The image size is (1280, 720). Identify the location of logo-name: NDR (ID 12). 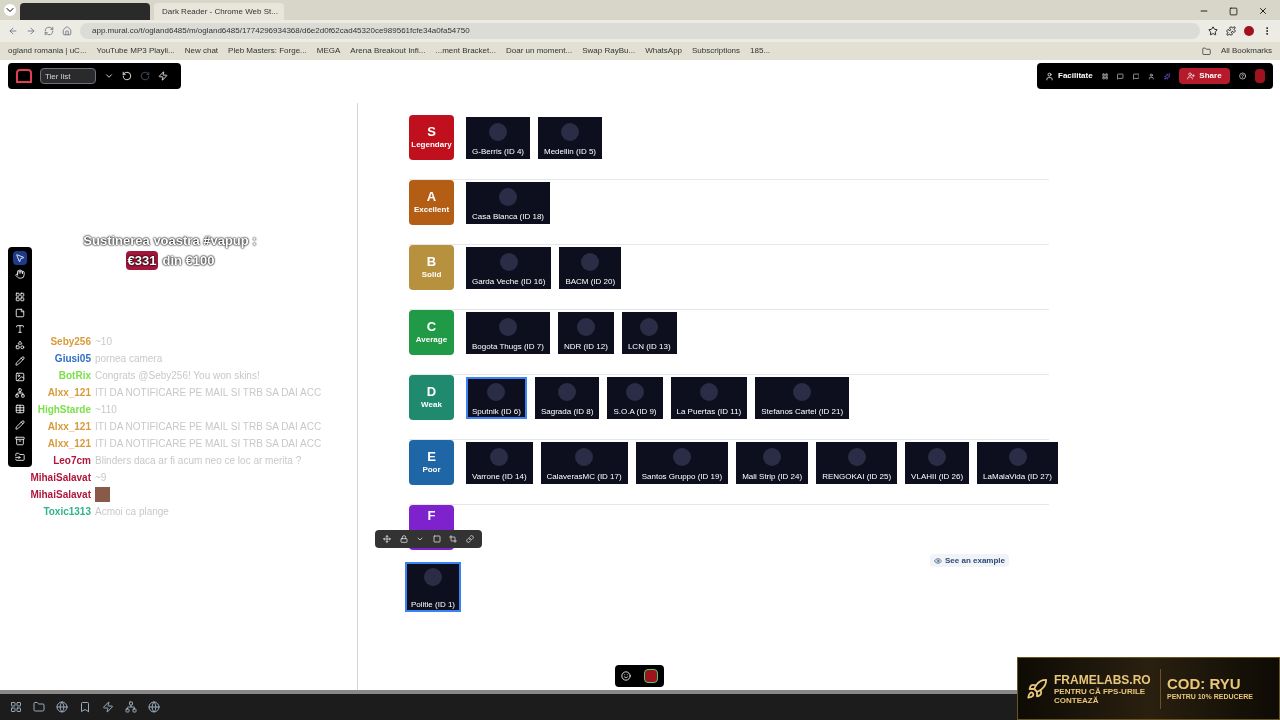
(585, 346).